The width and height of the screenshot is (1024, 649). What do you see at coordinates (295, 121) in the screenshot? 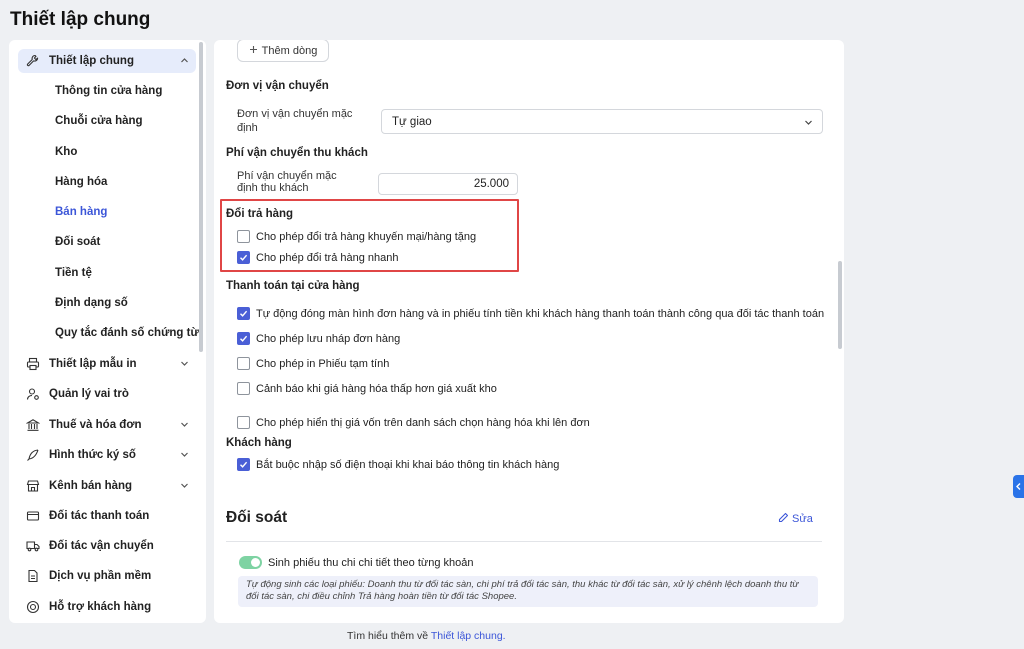
I see `default-shipping-label: Đơn vị vận chuyển mặc định` at bounding box center [295, 121].